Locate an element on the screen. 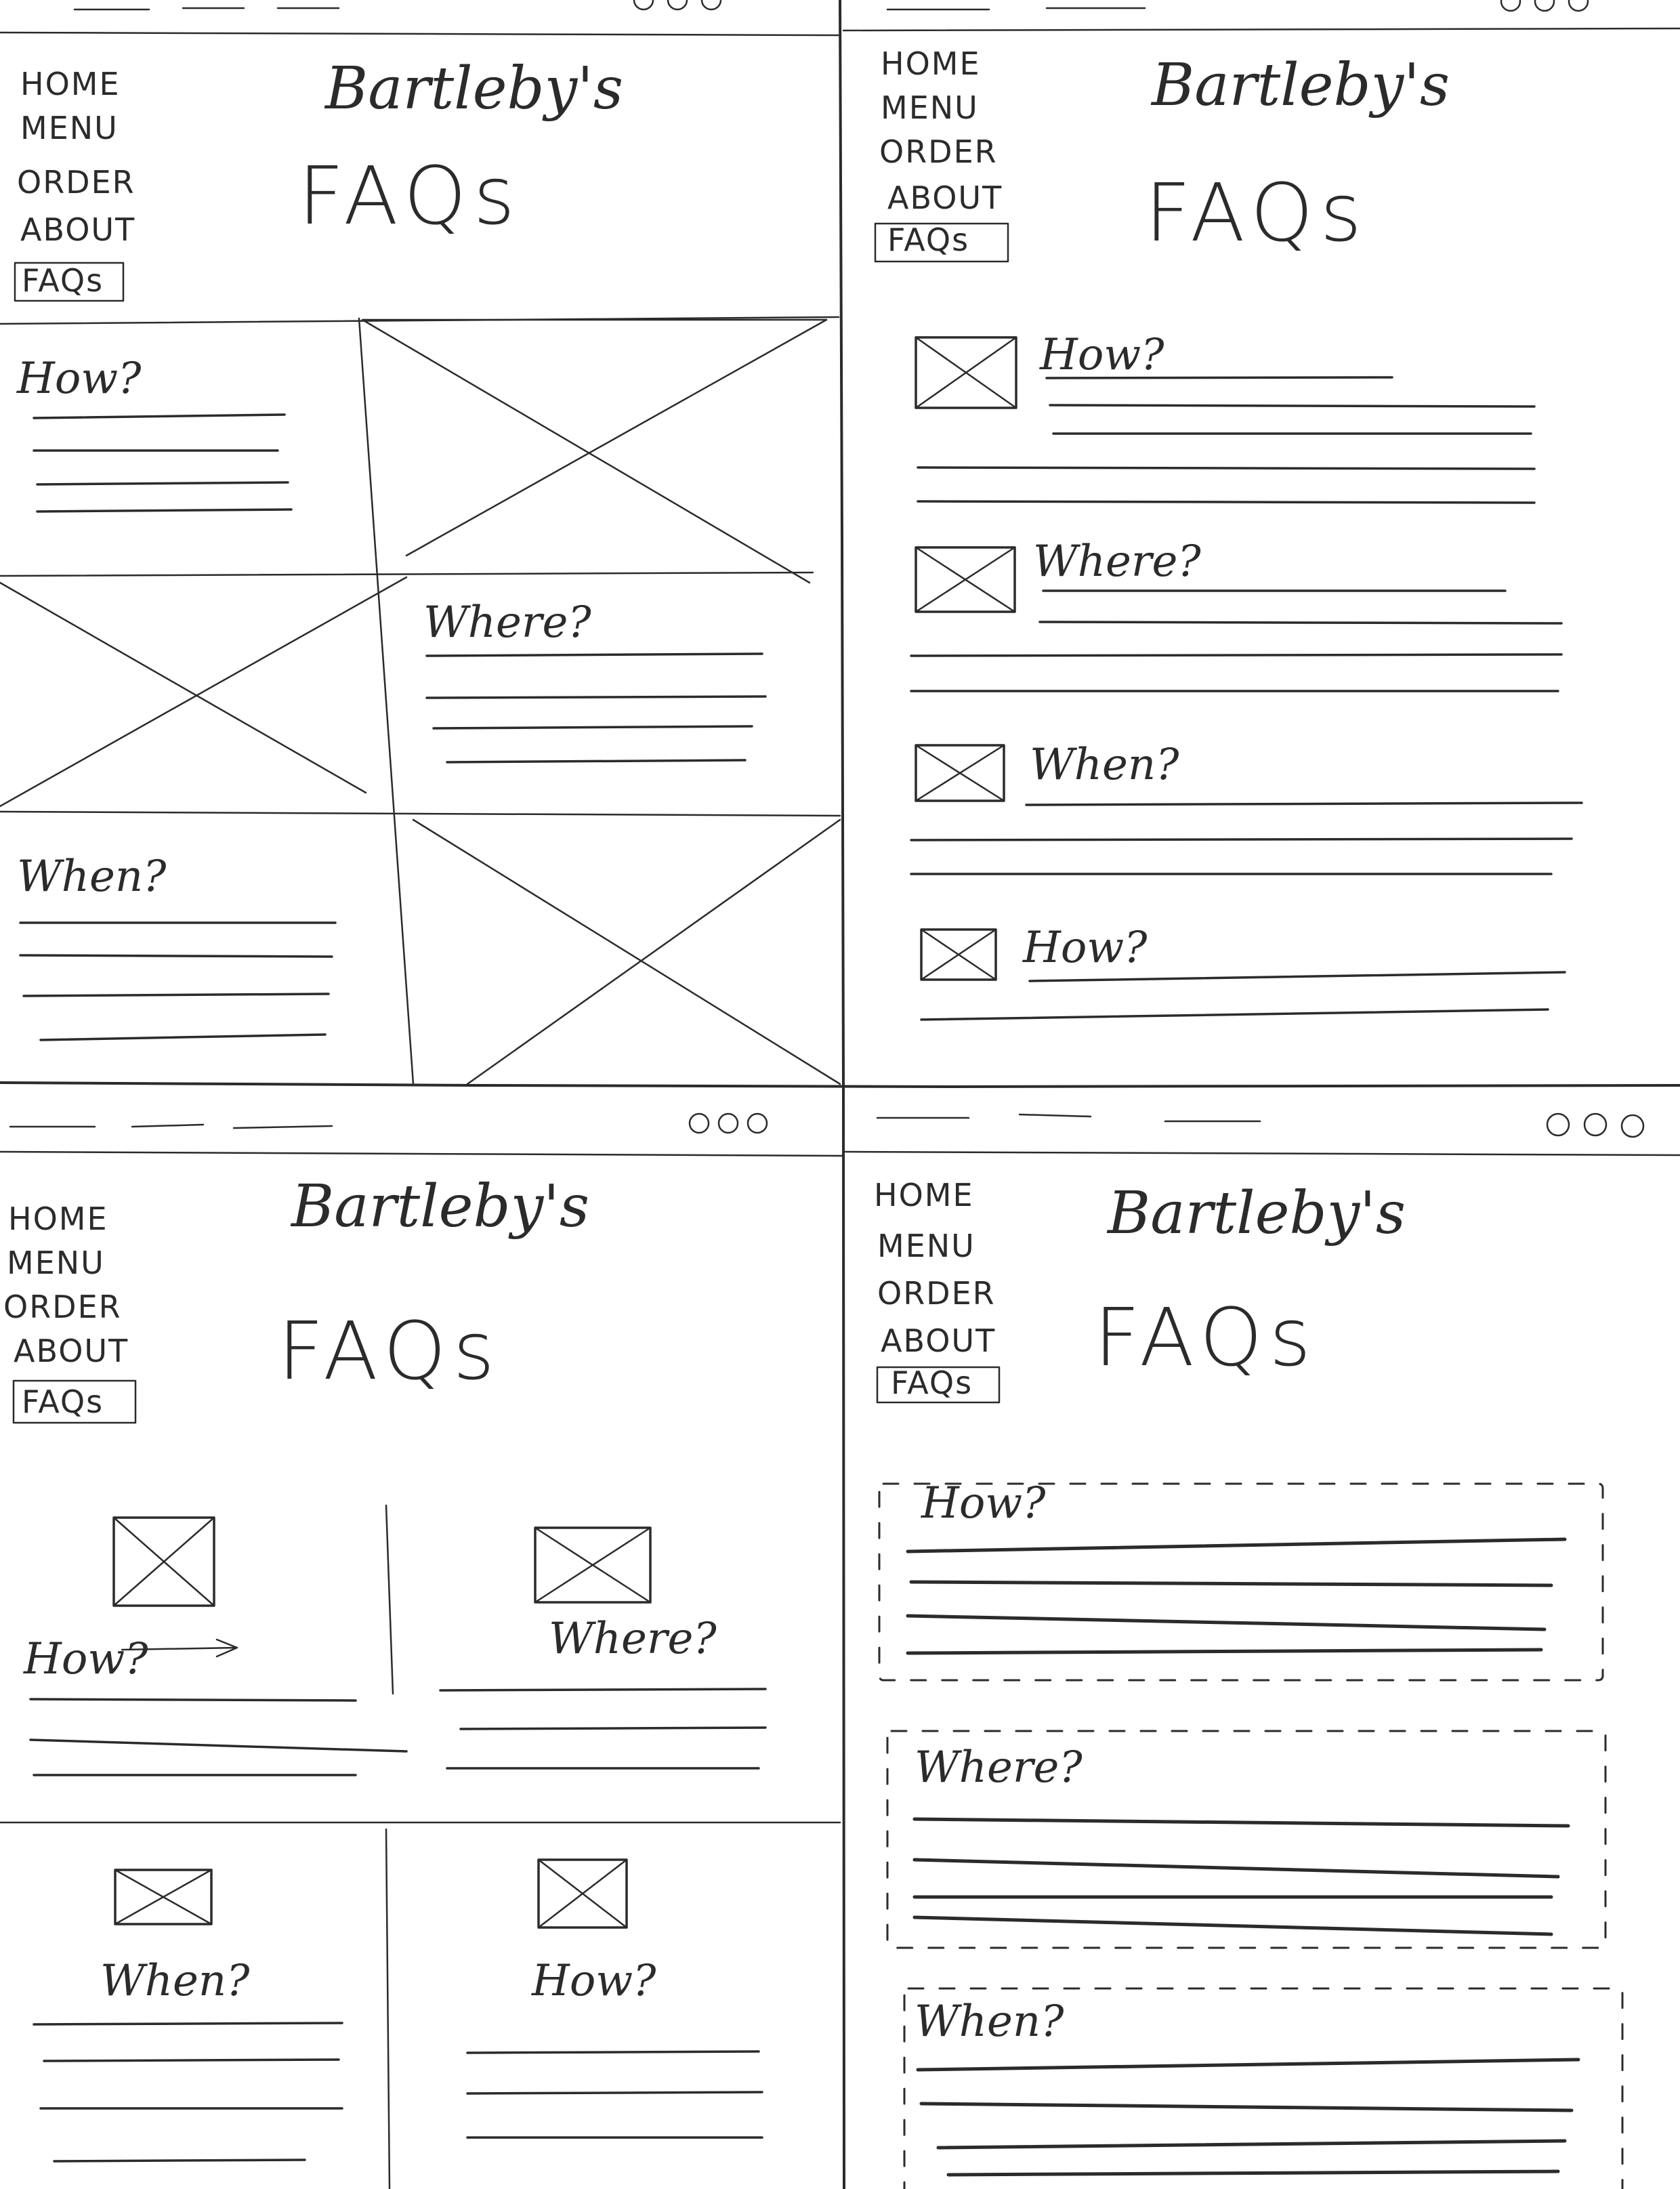 This screenshot has height=2189, width=1680. faq-accordion-when: When? is located at coordinates (1263, 2088).